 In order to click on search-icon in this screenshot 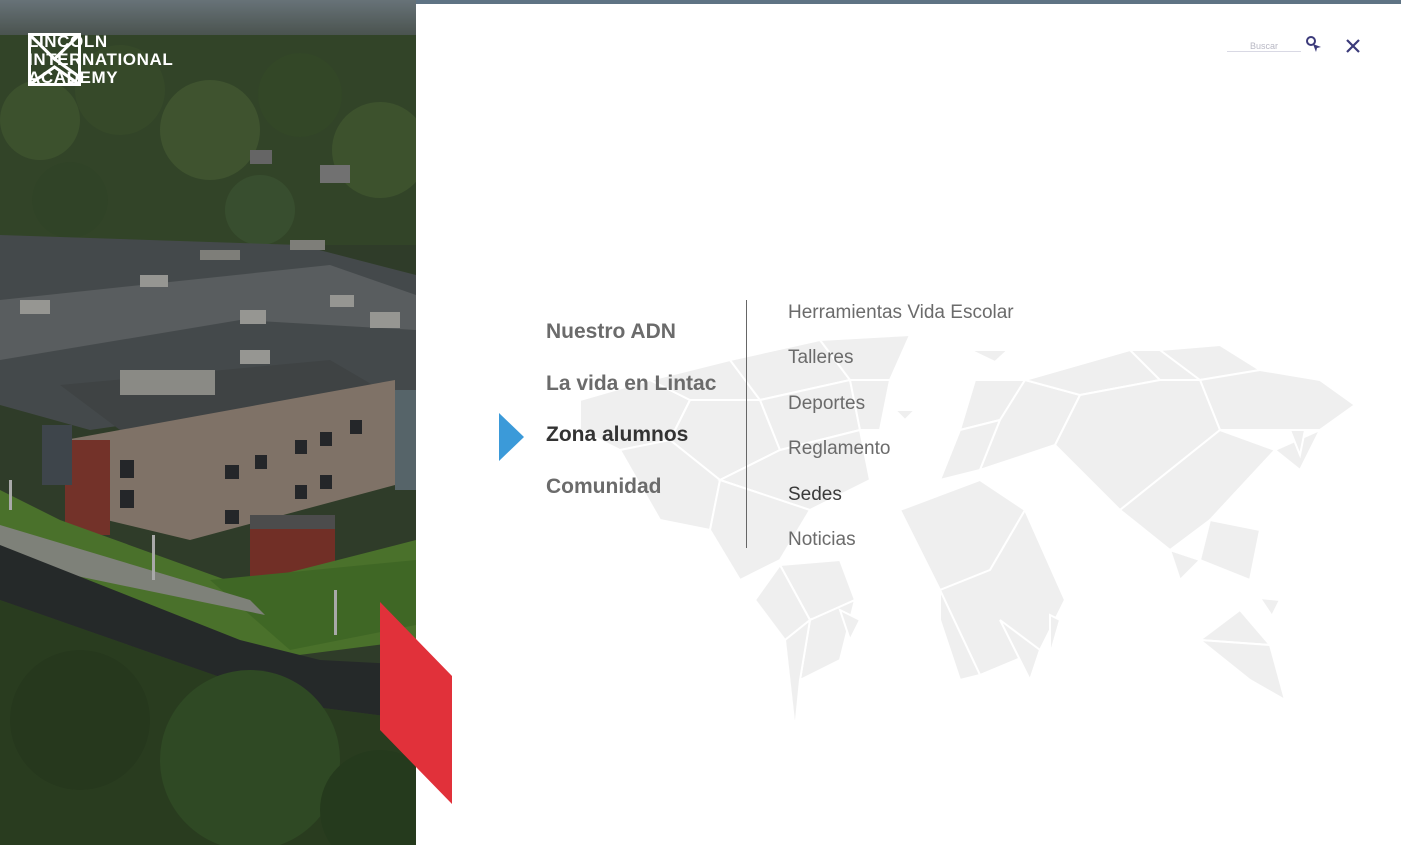, I will do `click(1315, 45)`.